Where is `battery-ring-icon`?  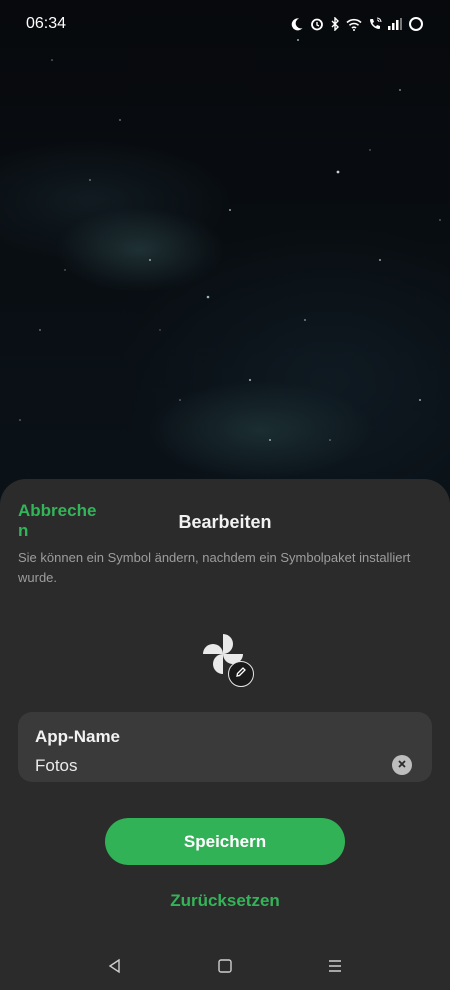 battery-ring-icon is located at coordinates (416, 24).